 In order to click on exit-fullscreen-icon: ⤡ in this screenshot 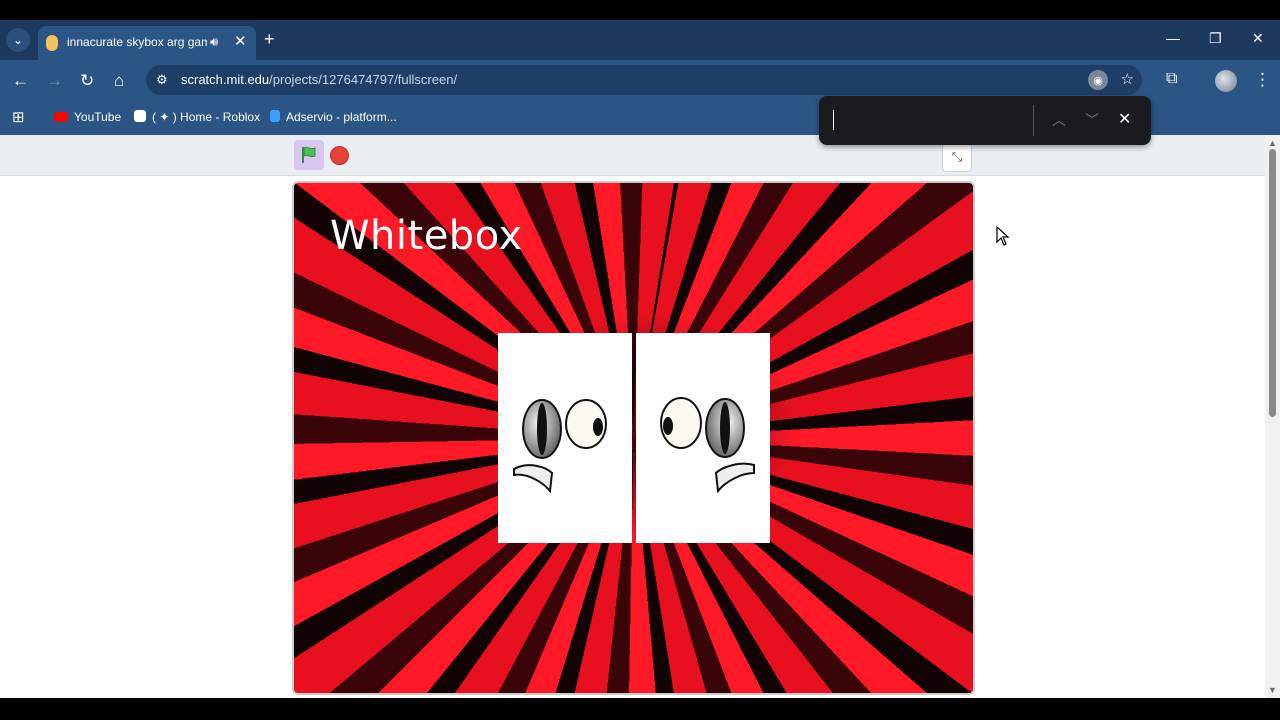, I will do `click(957, 156)`.